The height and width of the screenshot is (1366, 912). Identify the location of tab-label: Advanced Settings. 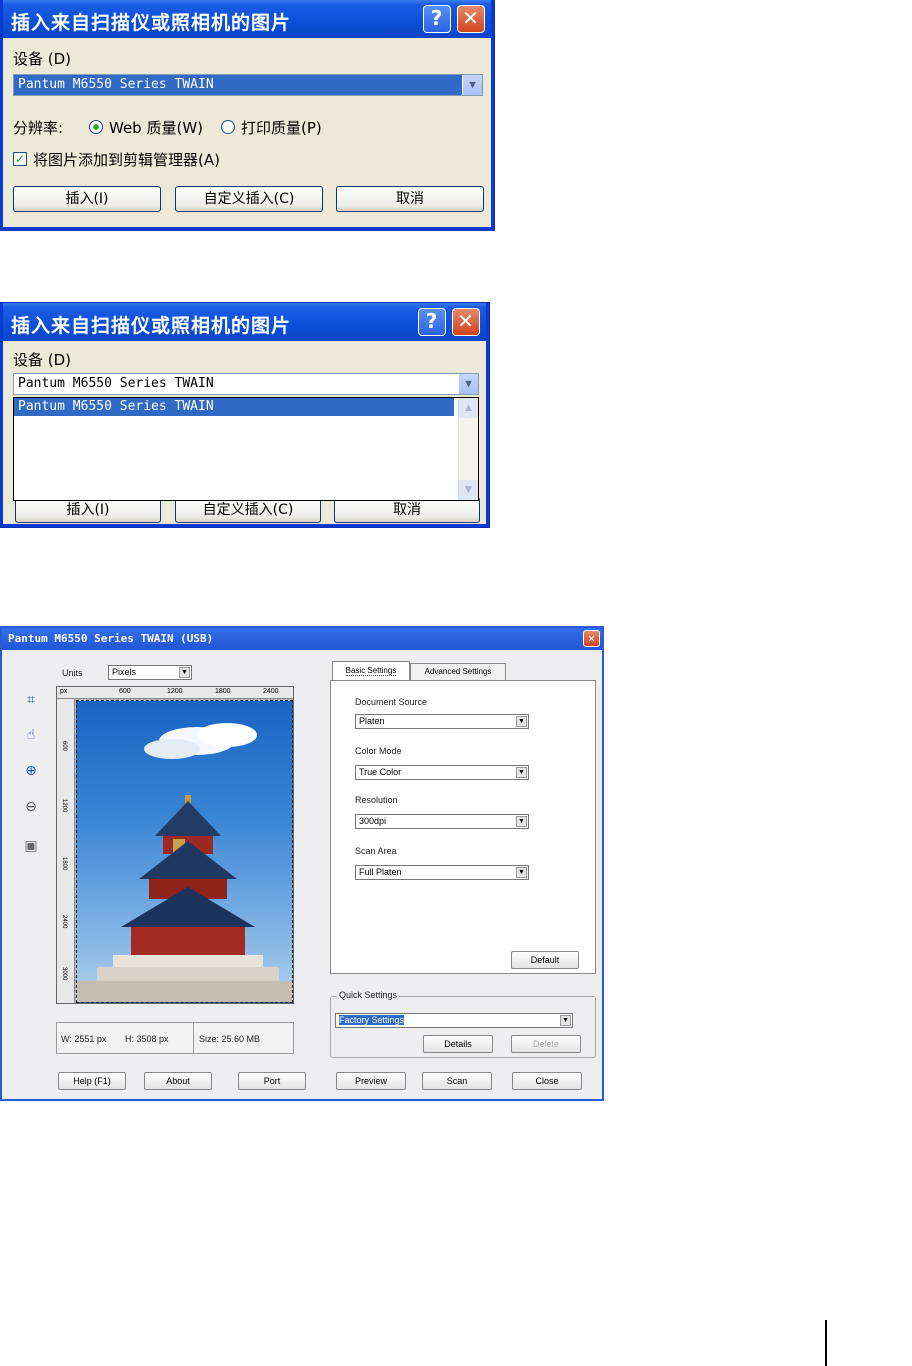
(458, 671).